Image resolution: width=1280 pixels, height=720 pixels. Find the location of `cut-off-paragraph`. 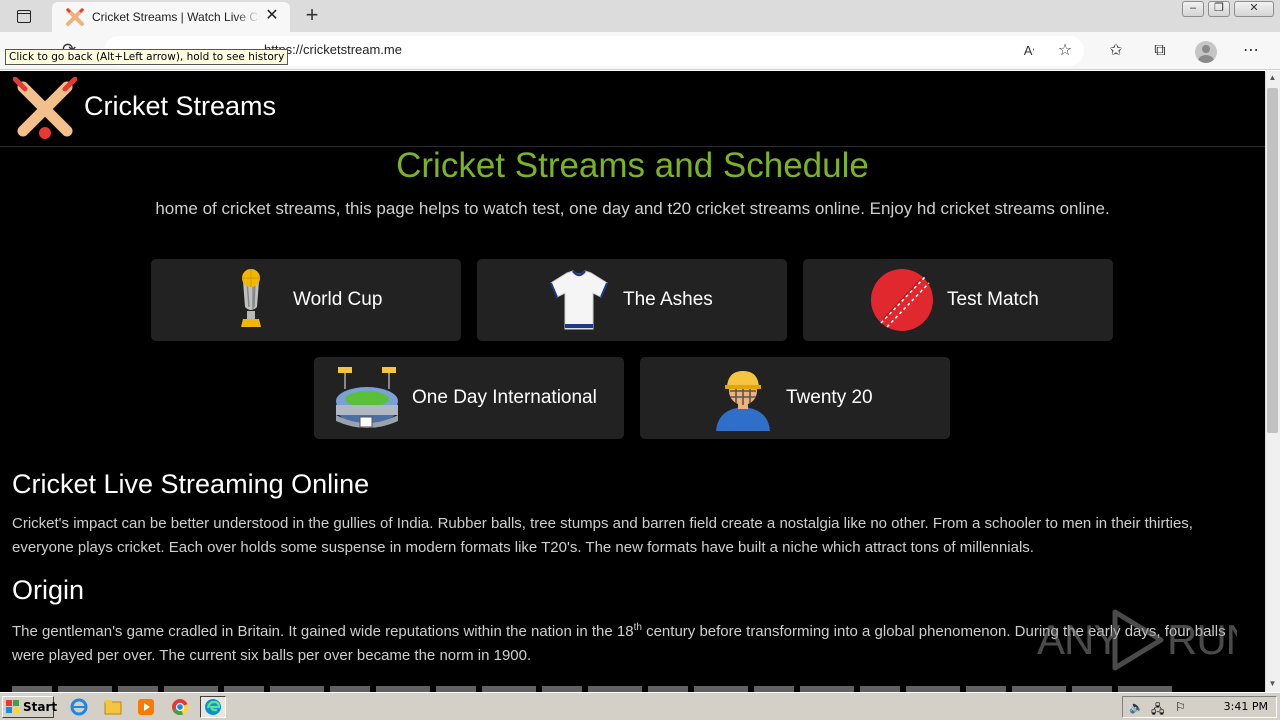

cut-off-paragraph is located at coordinates (592, 688).